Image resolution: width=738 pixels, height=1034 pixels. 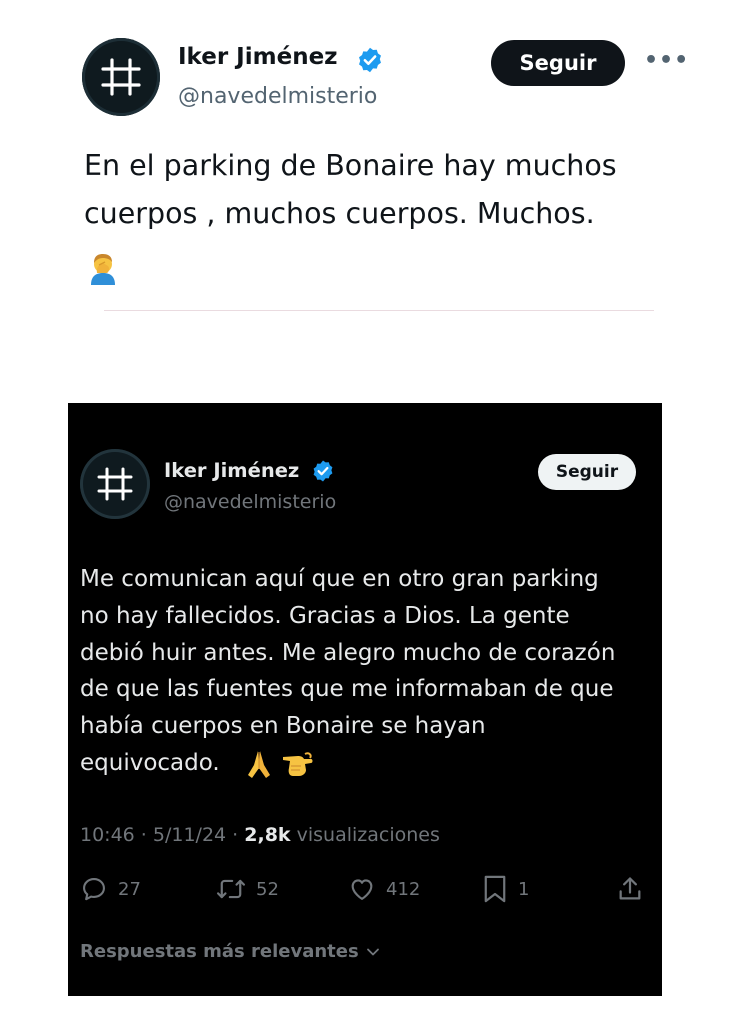 I want to click on person-facepalming-icon, so click(x=103, y=269).